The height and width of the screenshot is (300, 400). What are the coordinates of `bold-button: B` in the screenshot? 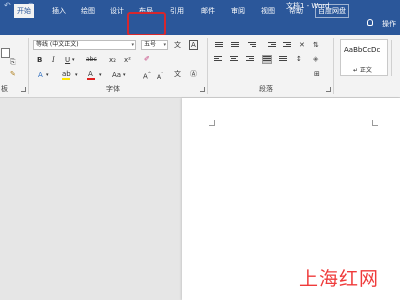 It's located at (39, 60).